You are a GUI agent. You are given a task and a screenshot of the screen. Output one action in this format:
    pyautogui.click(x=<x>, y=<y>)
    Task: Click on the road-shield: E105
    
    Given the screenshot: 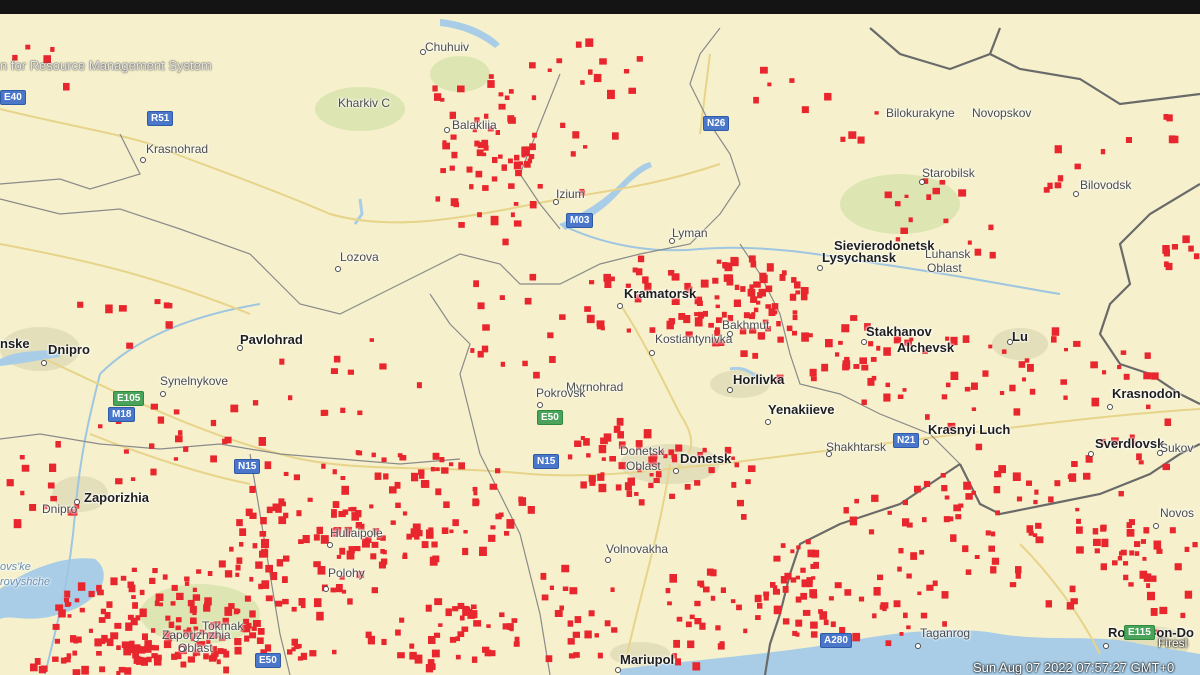 What is the action you would take?
    pyautogui.click(x=129, y=398)
    